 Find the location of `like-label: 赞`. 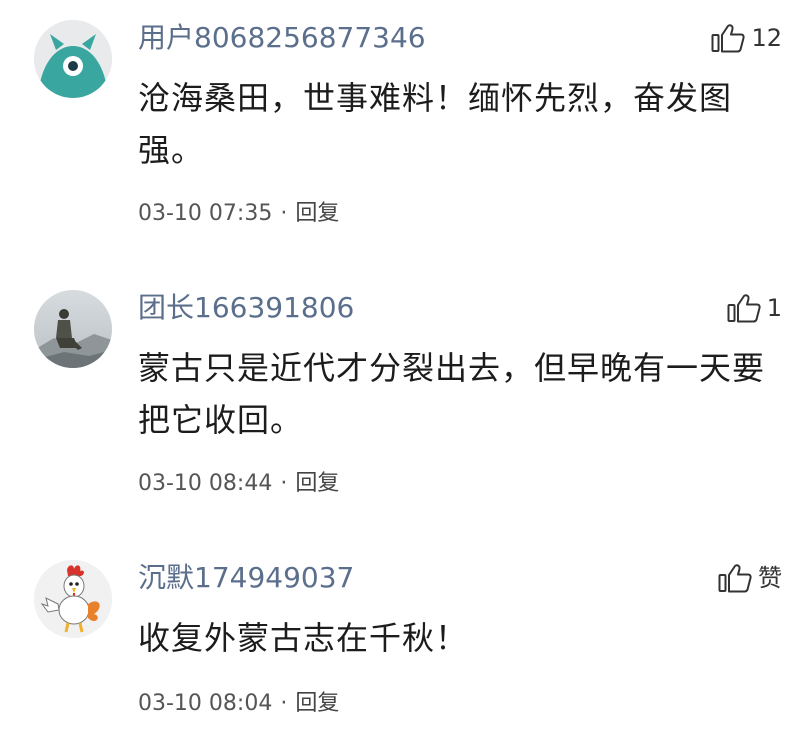

like-label: 赞 is located at coordinates (770, 578).